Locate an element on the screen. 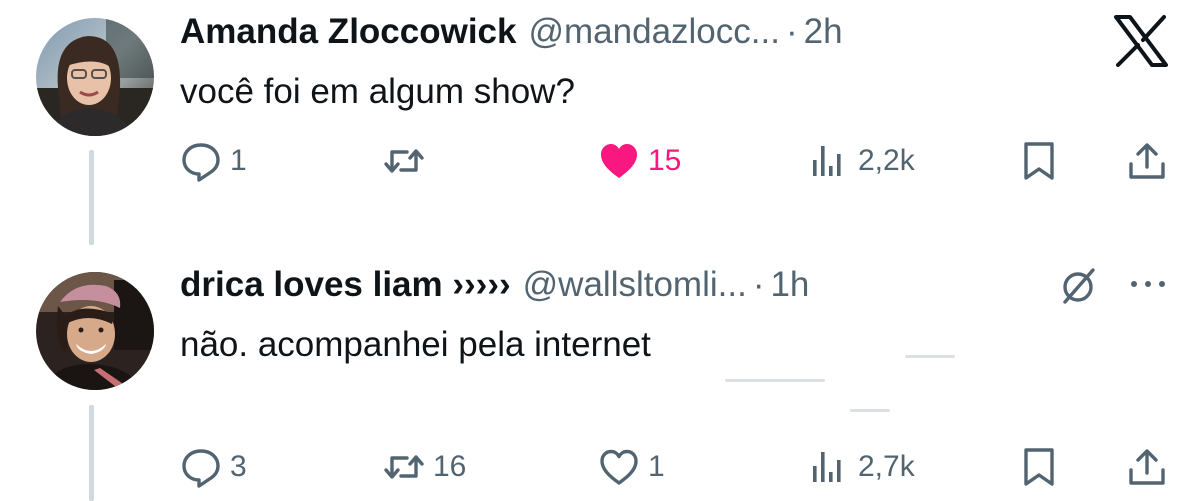 The width and height of the screenshot is (1199, 501). views-button: 2,2k is located at coordinates (861, 161).